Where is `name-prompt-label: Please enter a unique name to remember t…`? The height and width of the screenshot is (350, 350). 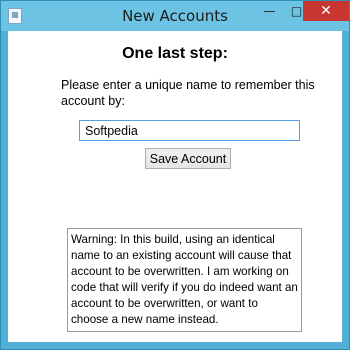 name-prompt-label: Please enter a unique name to remember t… is located at coordinates (188, 93).